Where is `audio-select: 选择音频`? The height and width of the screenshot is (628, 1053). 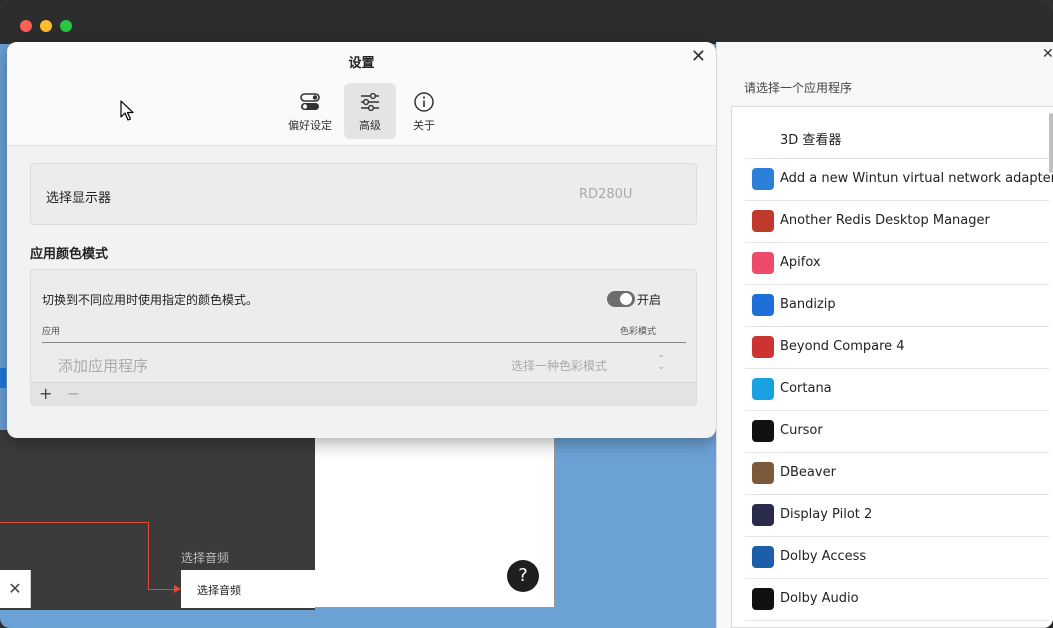
audio-select: 选择音频 is located at coordinates (248, 589).